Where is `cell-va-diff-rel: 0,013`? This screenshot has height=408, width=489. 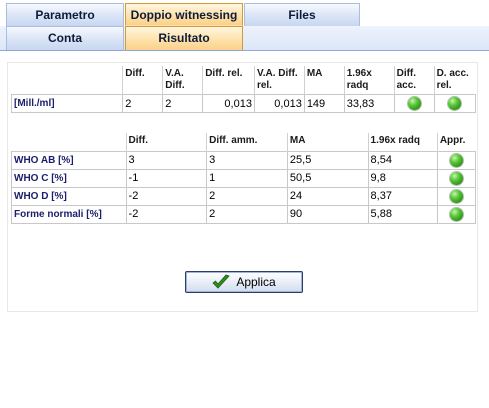
cell-va-diff-rel: 0,013 is located at coordinates (279, 103).